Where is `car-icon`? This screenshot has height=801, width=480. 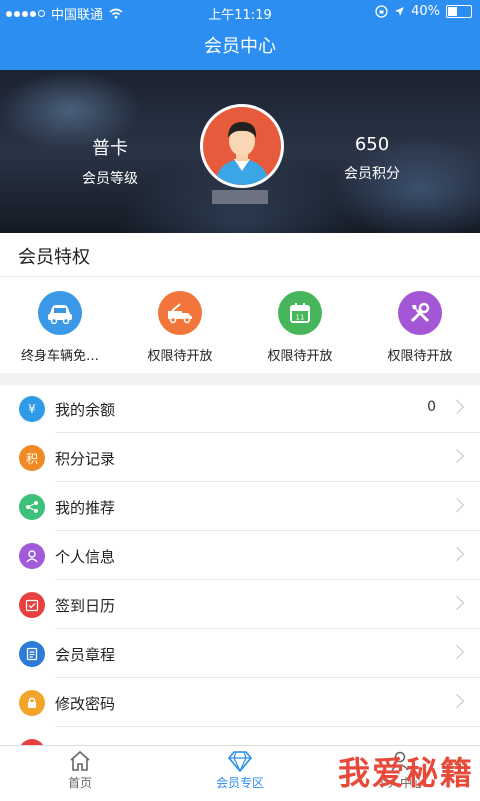 car-icon is located at coordinates (60, 313).